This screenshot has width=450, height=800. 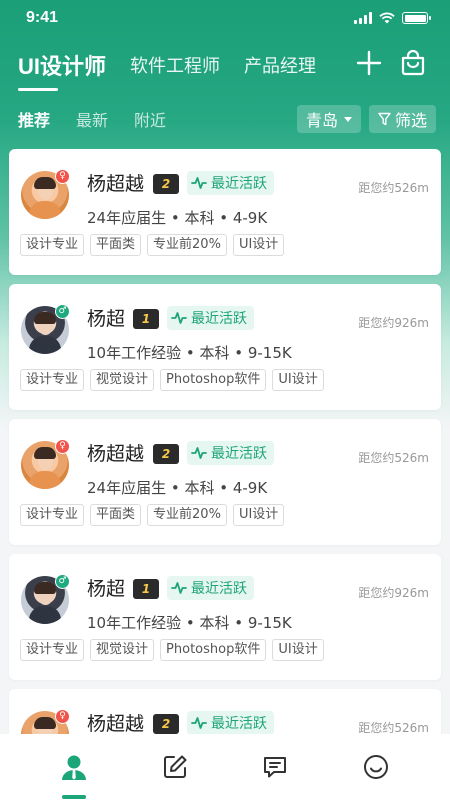 I want to click on tab-ui-designer: UI设计师, so click(x=62, y=70).